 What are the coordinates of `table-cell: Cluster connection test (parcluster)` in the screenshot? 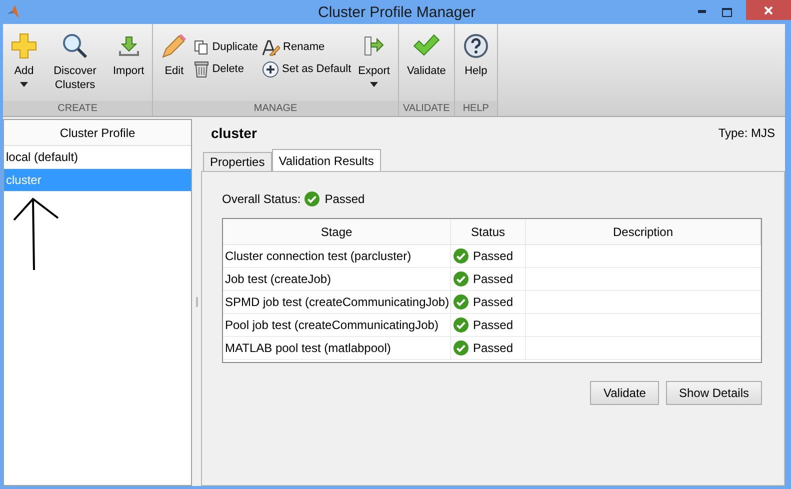 It's located at (337, 256).